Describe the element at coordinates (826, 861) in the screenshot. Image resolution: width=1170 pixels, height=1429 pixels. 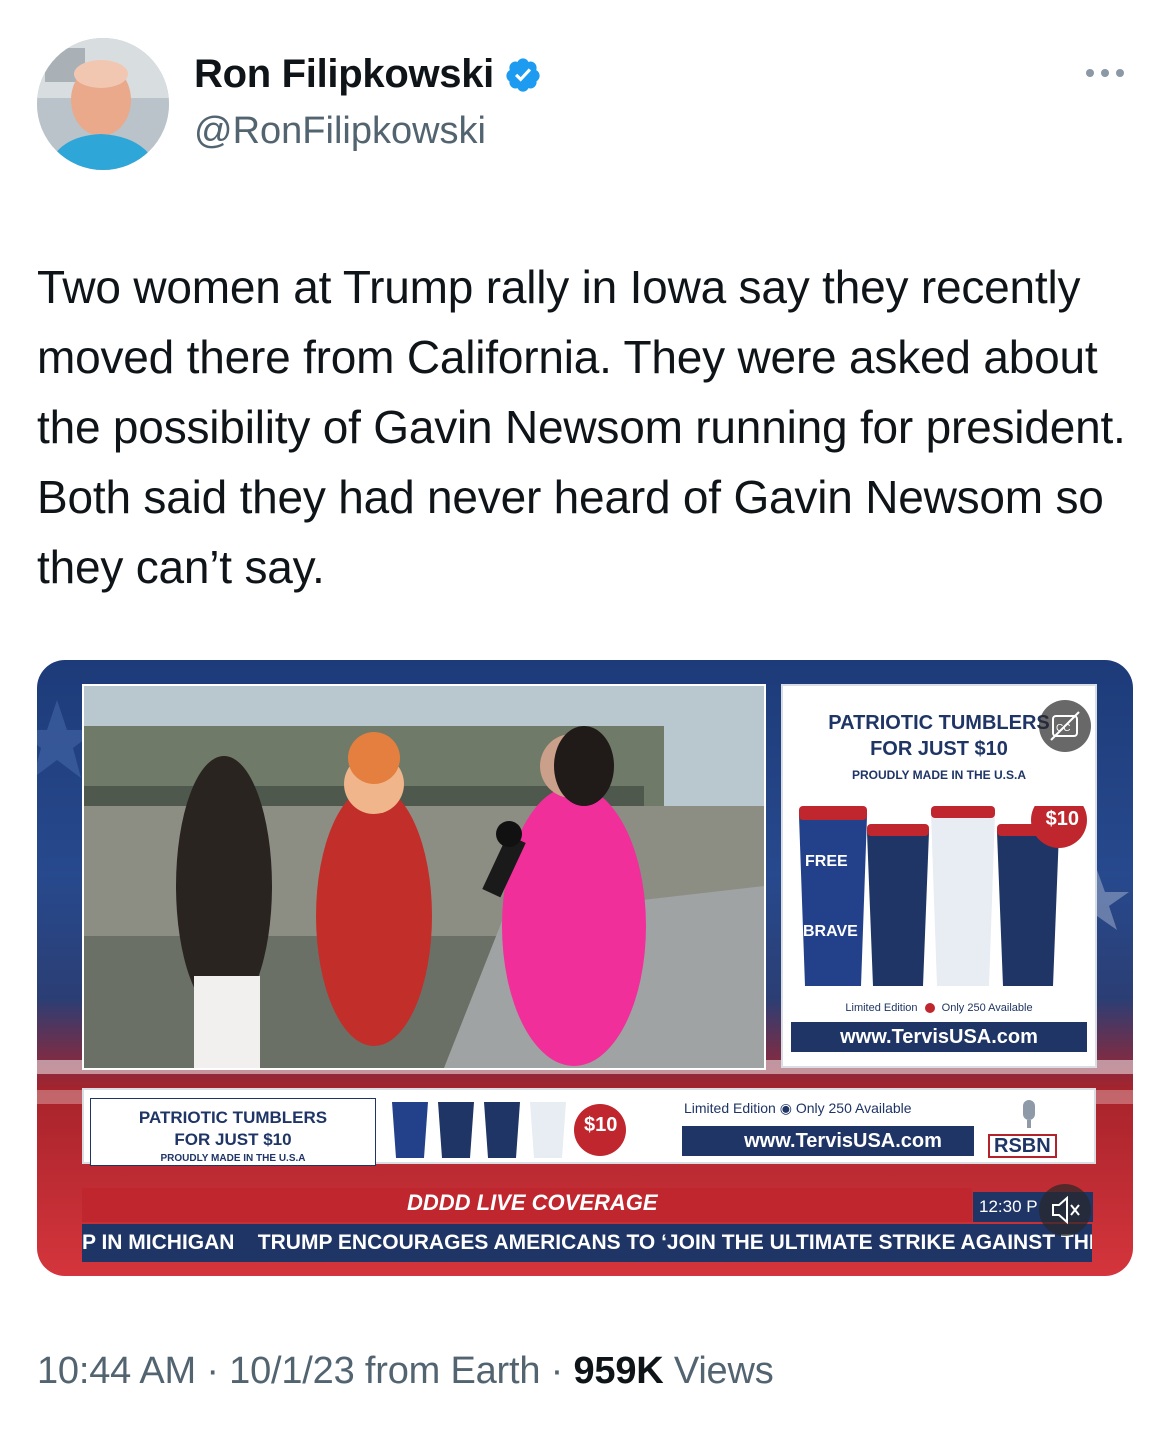
I see `cup-label-free: FREE` at that location.